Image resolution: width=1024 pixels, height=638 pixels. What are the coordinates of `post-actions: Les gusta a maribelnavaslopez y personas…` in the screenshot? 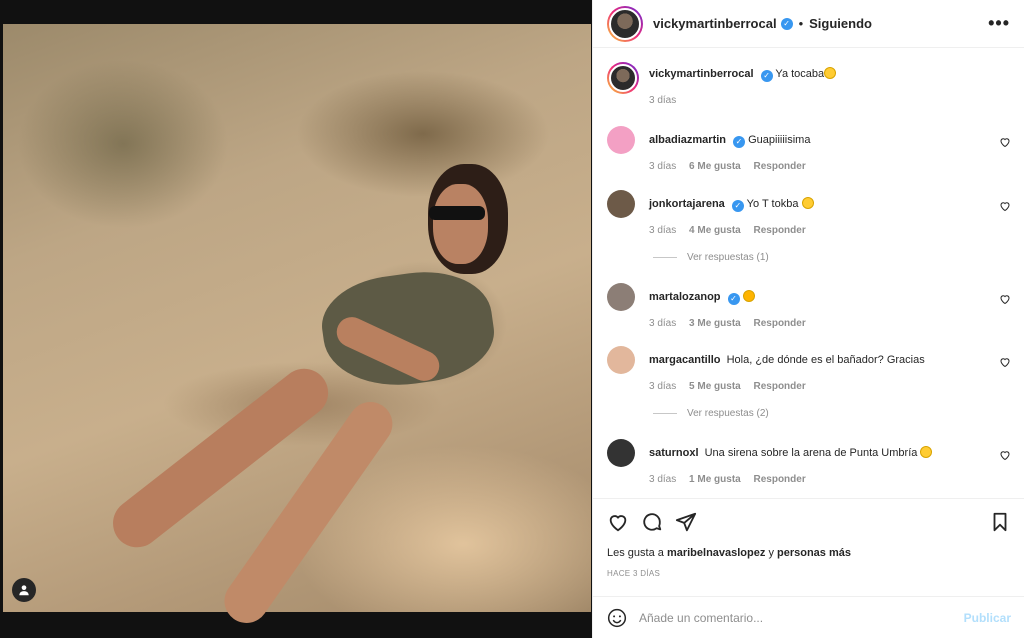 It's located at (808, 547).